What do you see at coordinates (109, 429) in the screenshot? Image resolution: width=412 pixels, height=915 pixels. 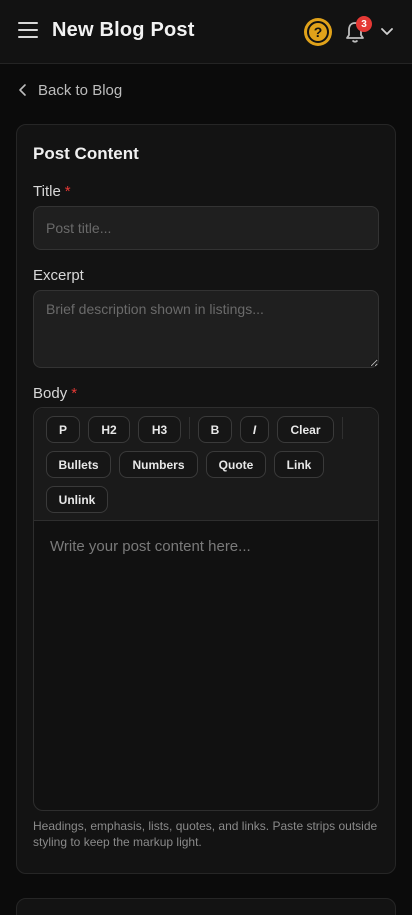 I see `heading2-button: H2` at bounding box center [109, 429].